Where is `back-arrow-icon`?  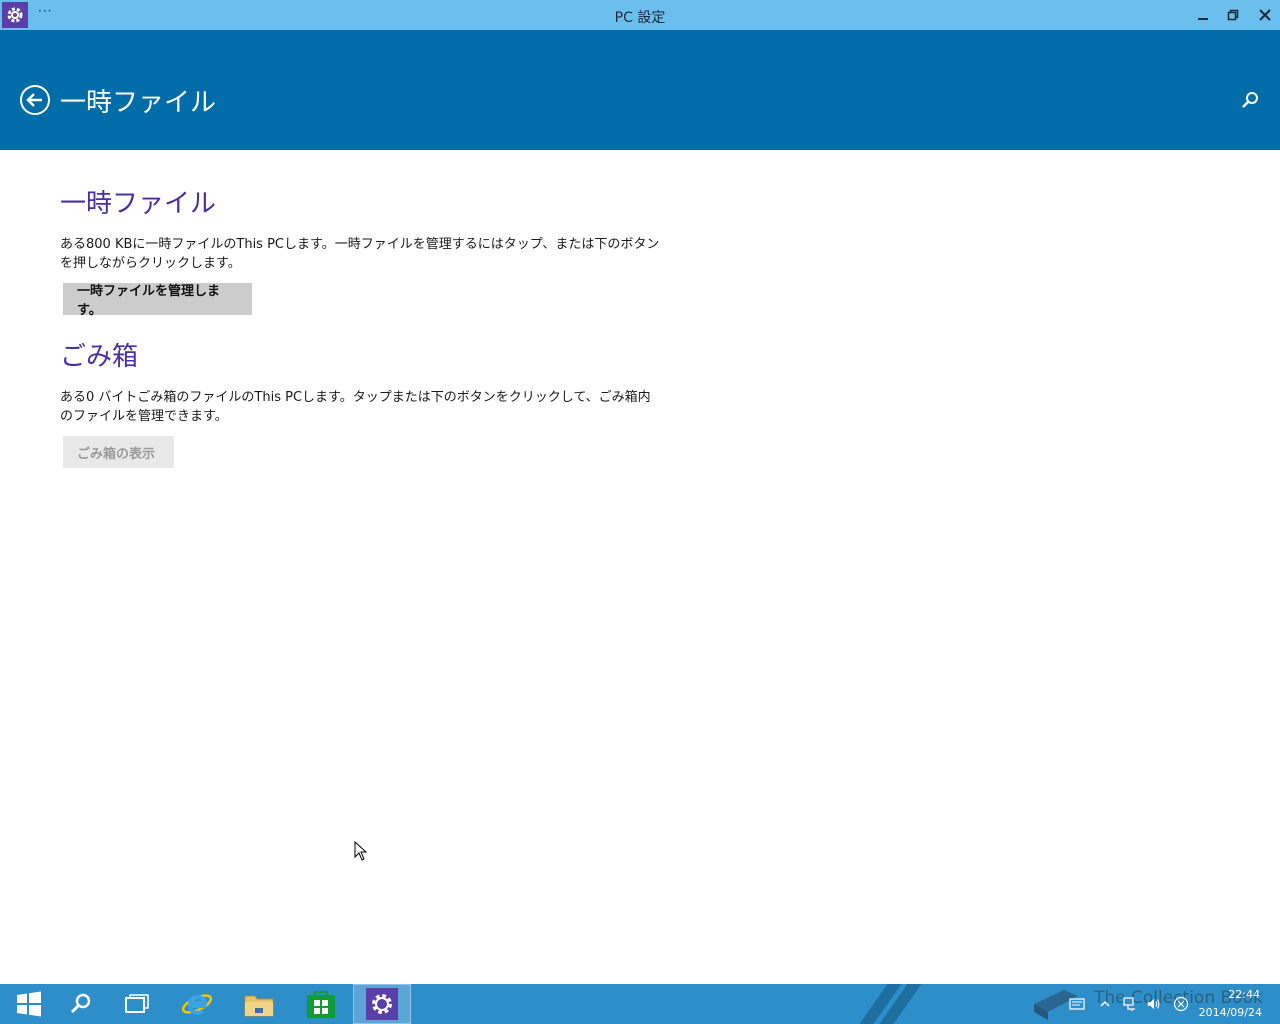
back-arrow-icon is located at coordinates (35, 100).